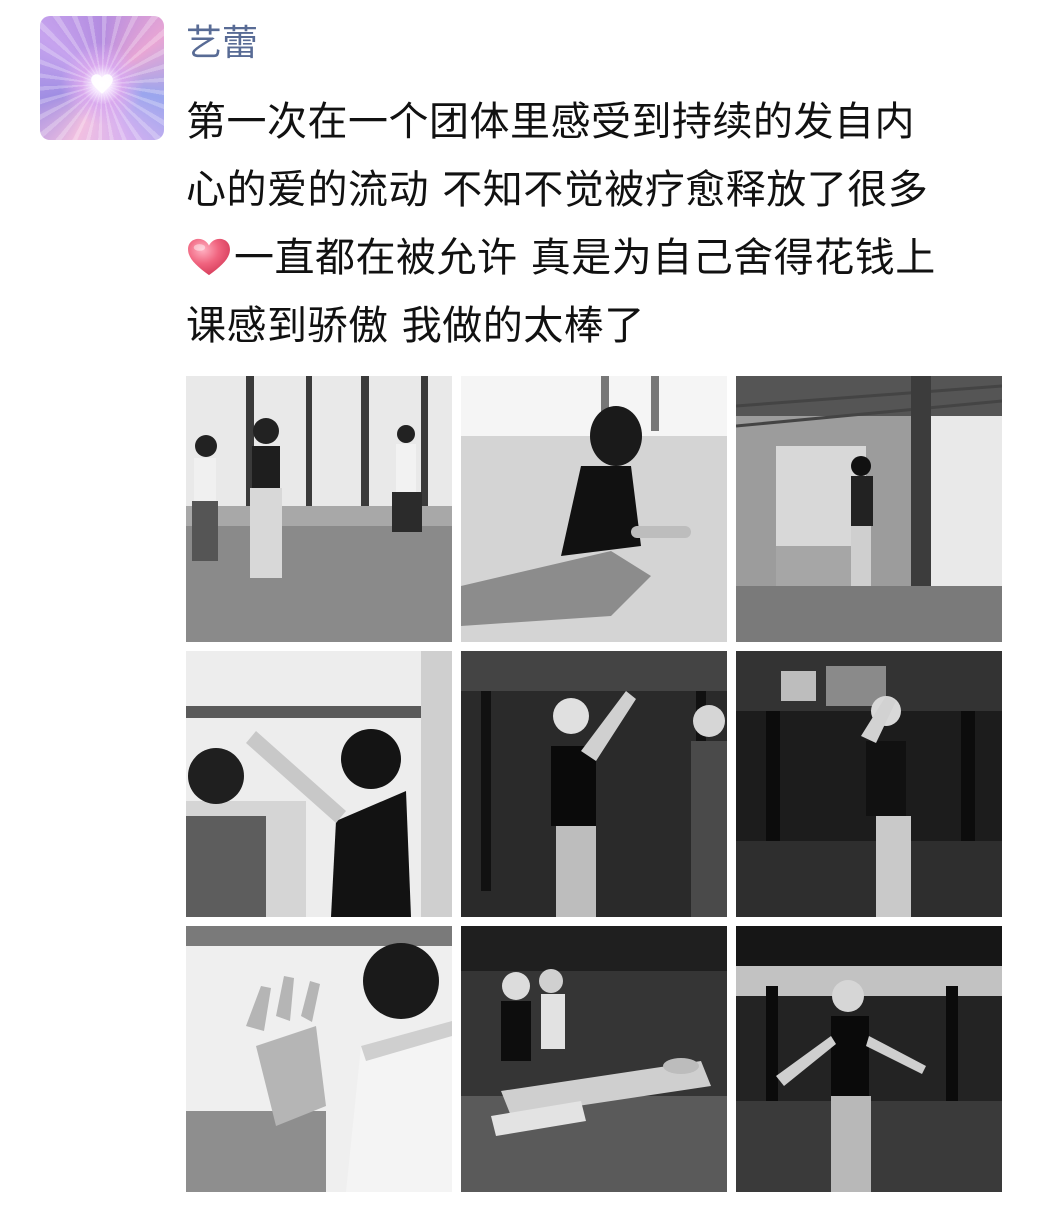 The height and width of the screenshot is (1222, 1054). I want to click on post-text-line-3-text: 一直都在被允许 真是为自己舍得花钱上, so click(585, 258).